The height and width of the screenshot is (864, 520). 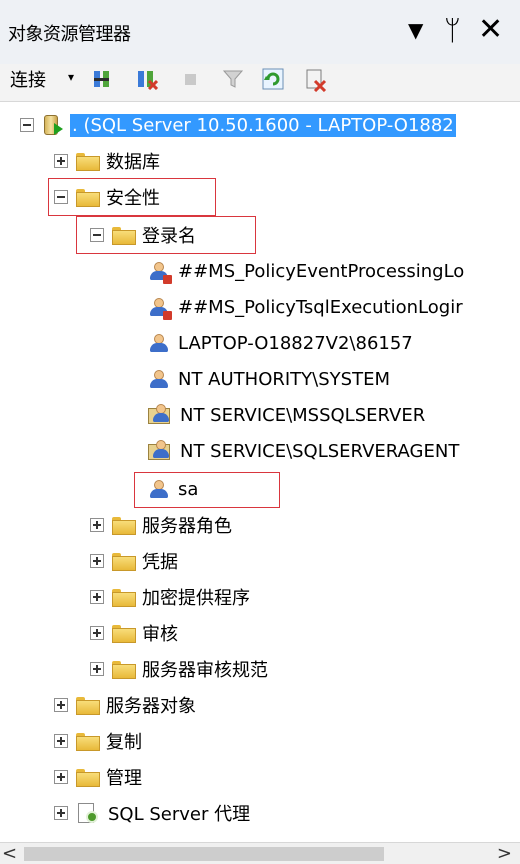 I want to click on panel-title: 对象资源管理器, so click(x=69, y=34).